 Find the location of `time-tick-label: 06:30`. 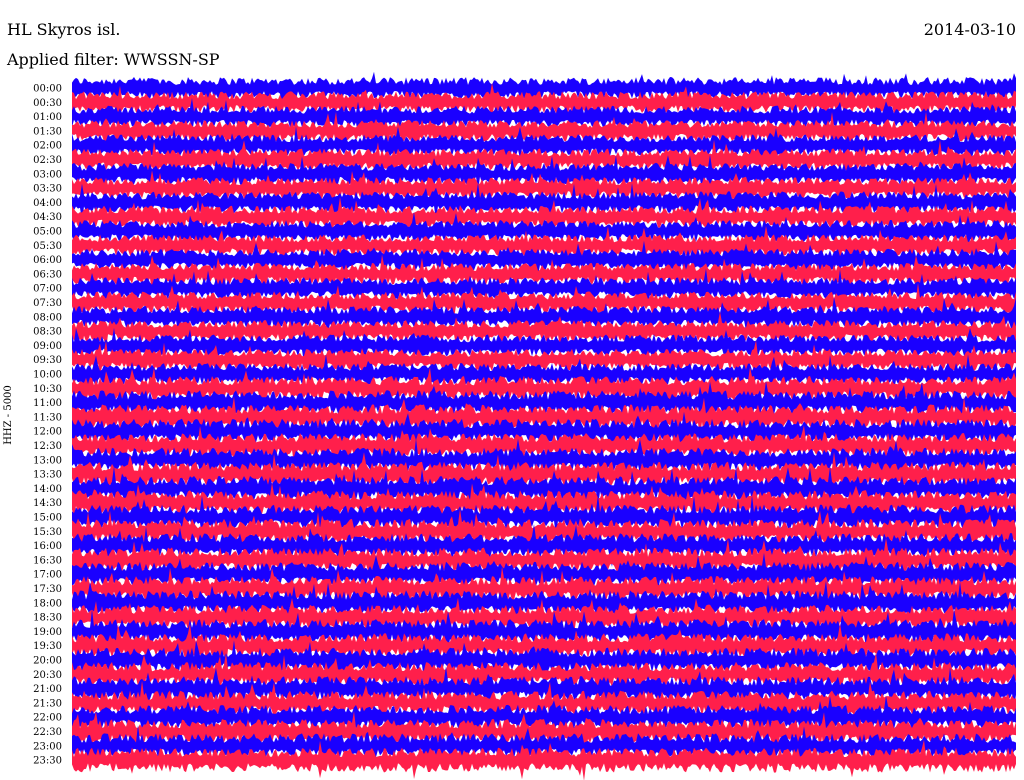

time-tick-label: 06:30 is located at coordinates (47, 274).